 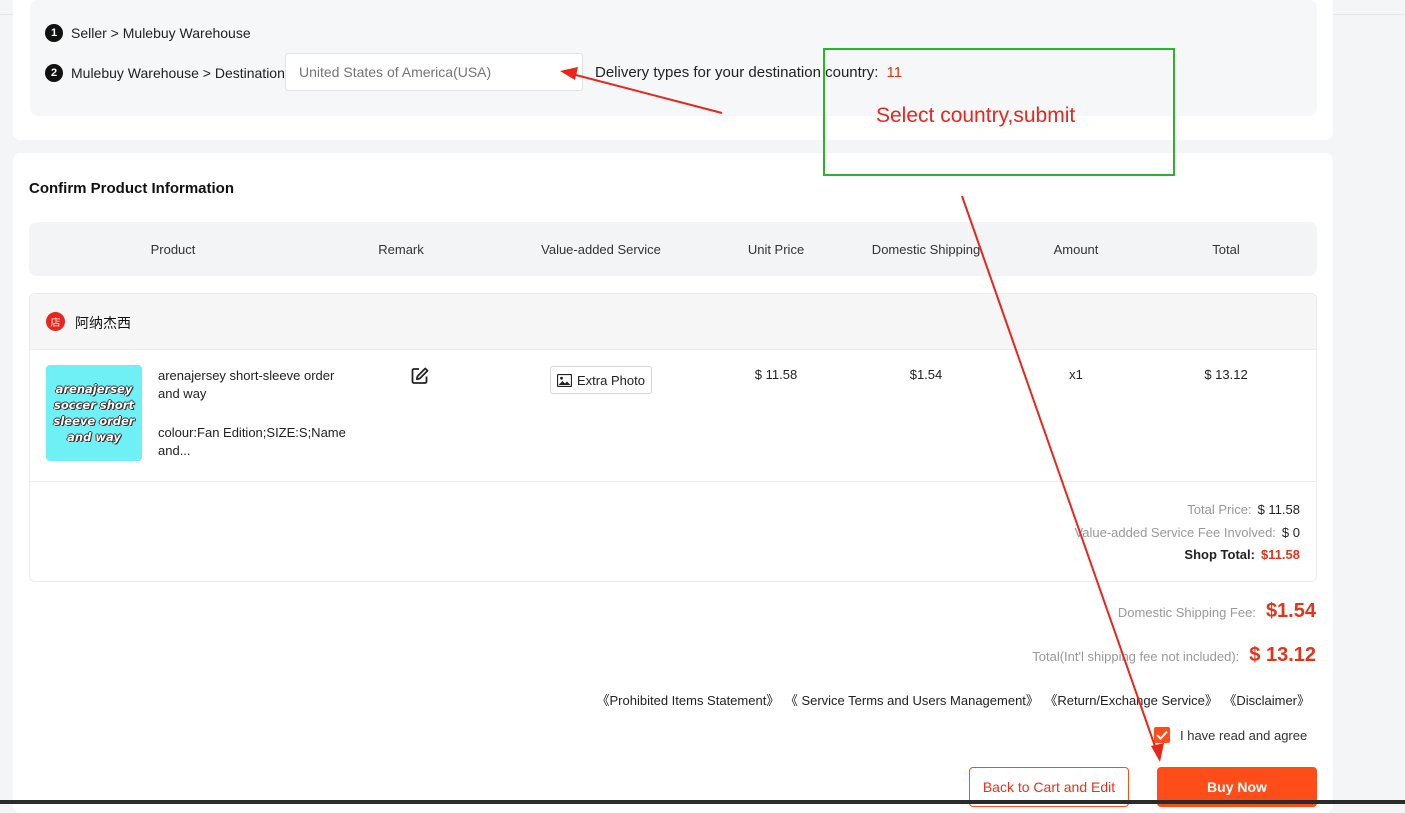 I want to click on column-header-remark: Remark, so click(x=401, y=249).